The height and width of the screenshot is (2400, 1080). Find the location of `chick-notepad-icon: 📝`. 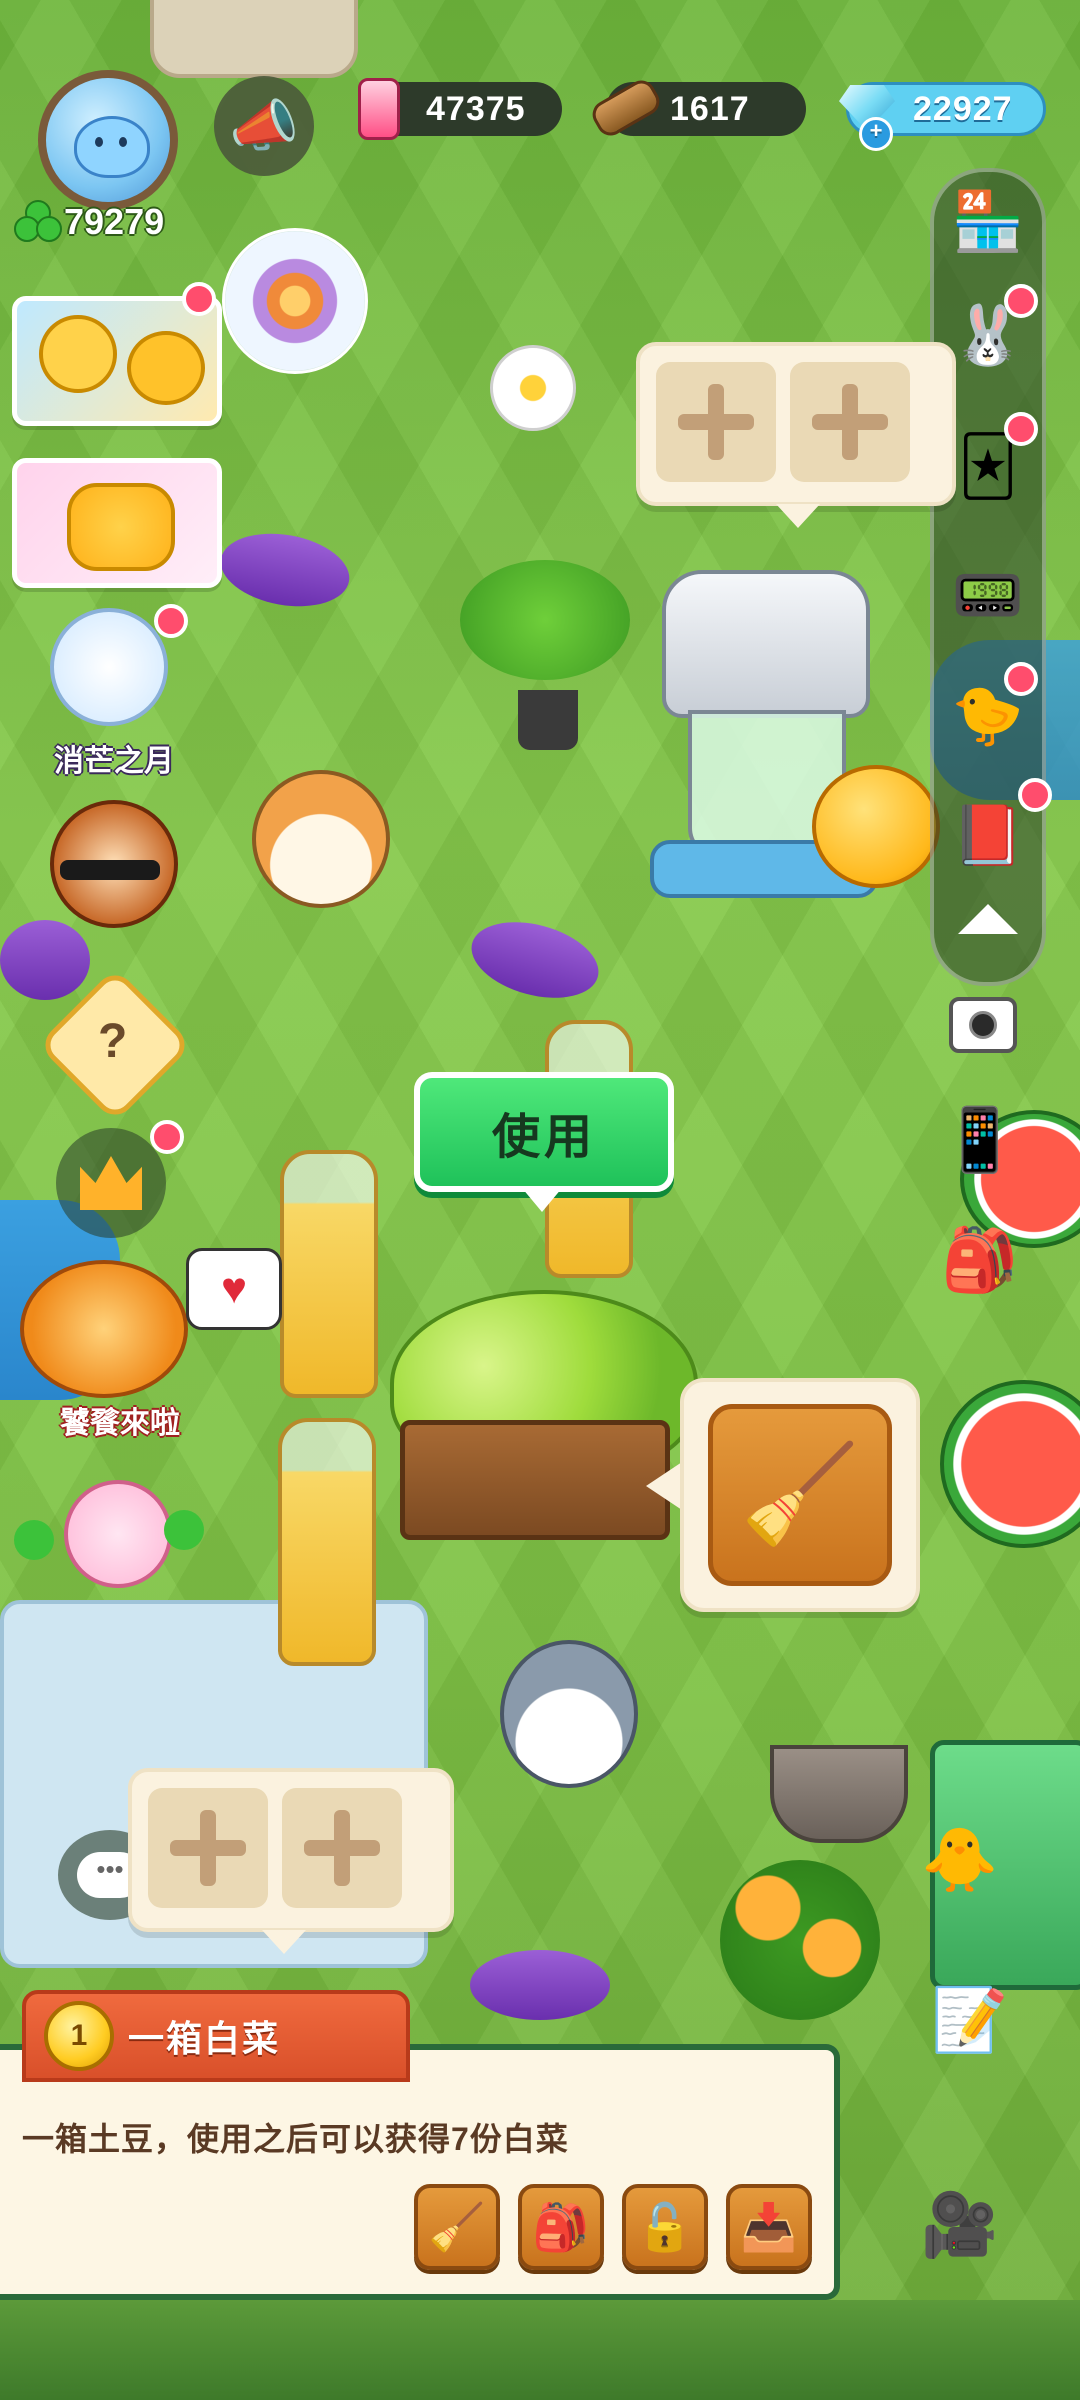

chick-notepad-icon: 📝 is located at coordinates (970, 2020).